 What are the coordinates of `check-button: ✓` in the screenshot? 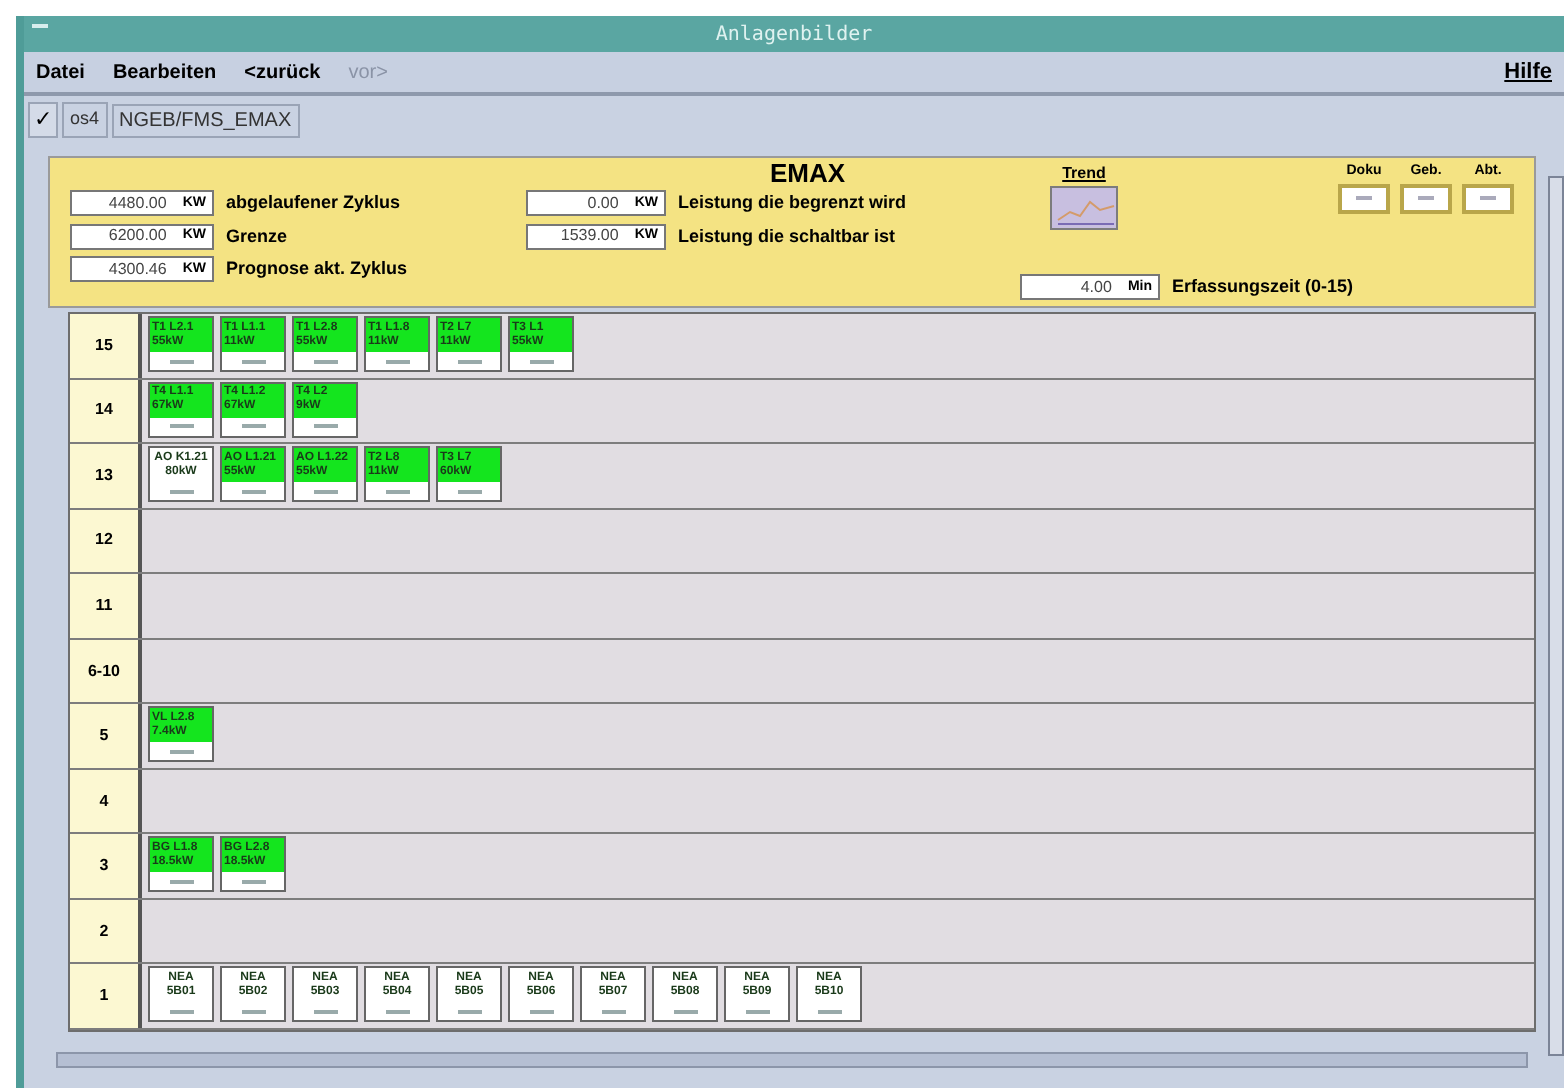 It's located at (43, 120).